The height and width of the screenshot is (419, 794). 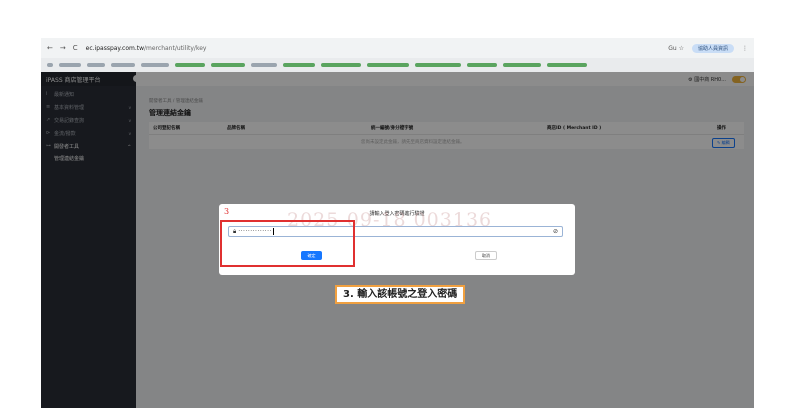 What do you see at coordinates (175, 48) in the screenshot?
I see `url-path: /merchant/utility/key` at bounding box center [175, 48].